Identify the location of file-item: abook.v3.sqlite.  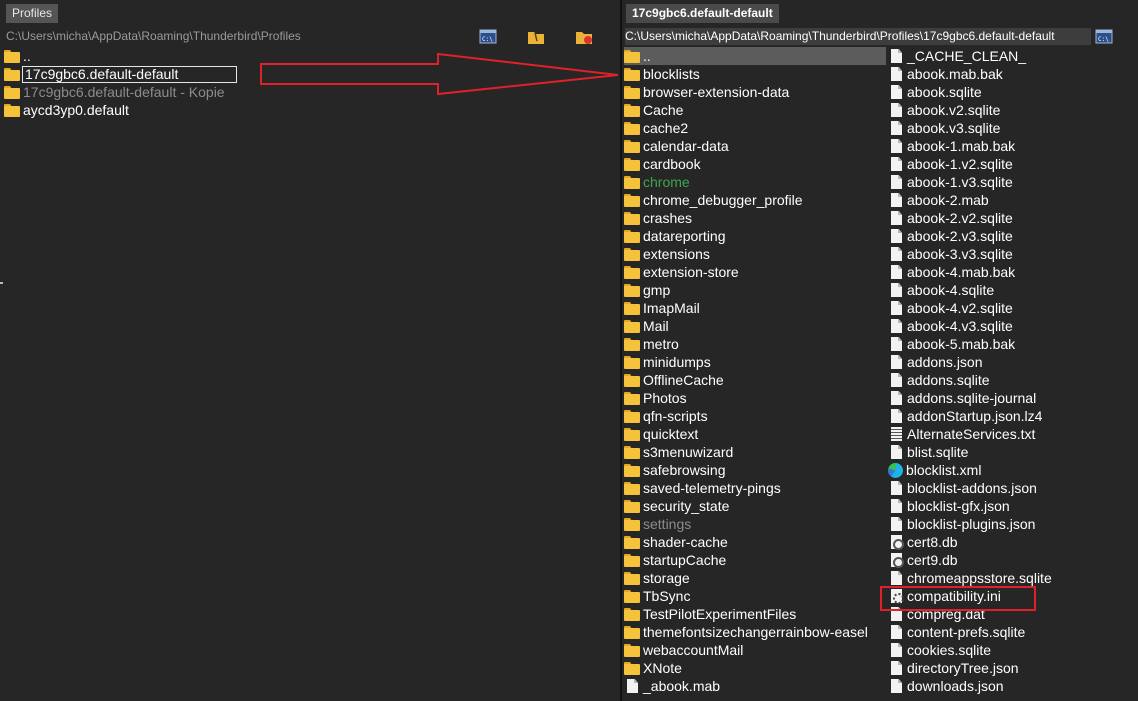
(1012, 128).